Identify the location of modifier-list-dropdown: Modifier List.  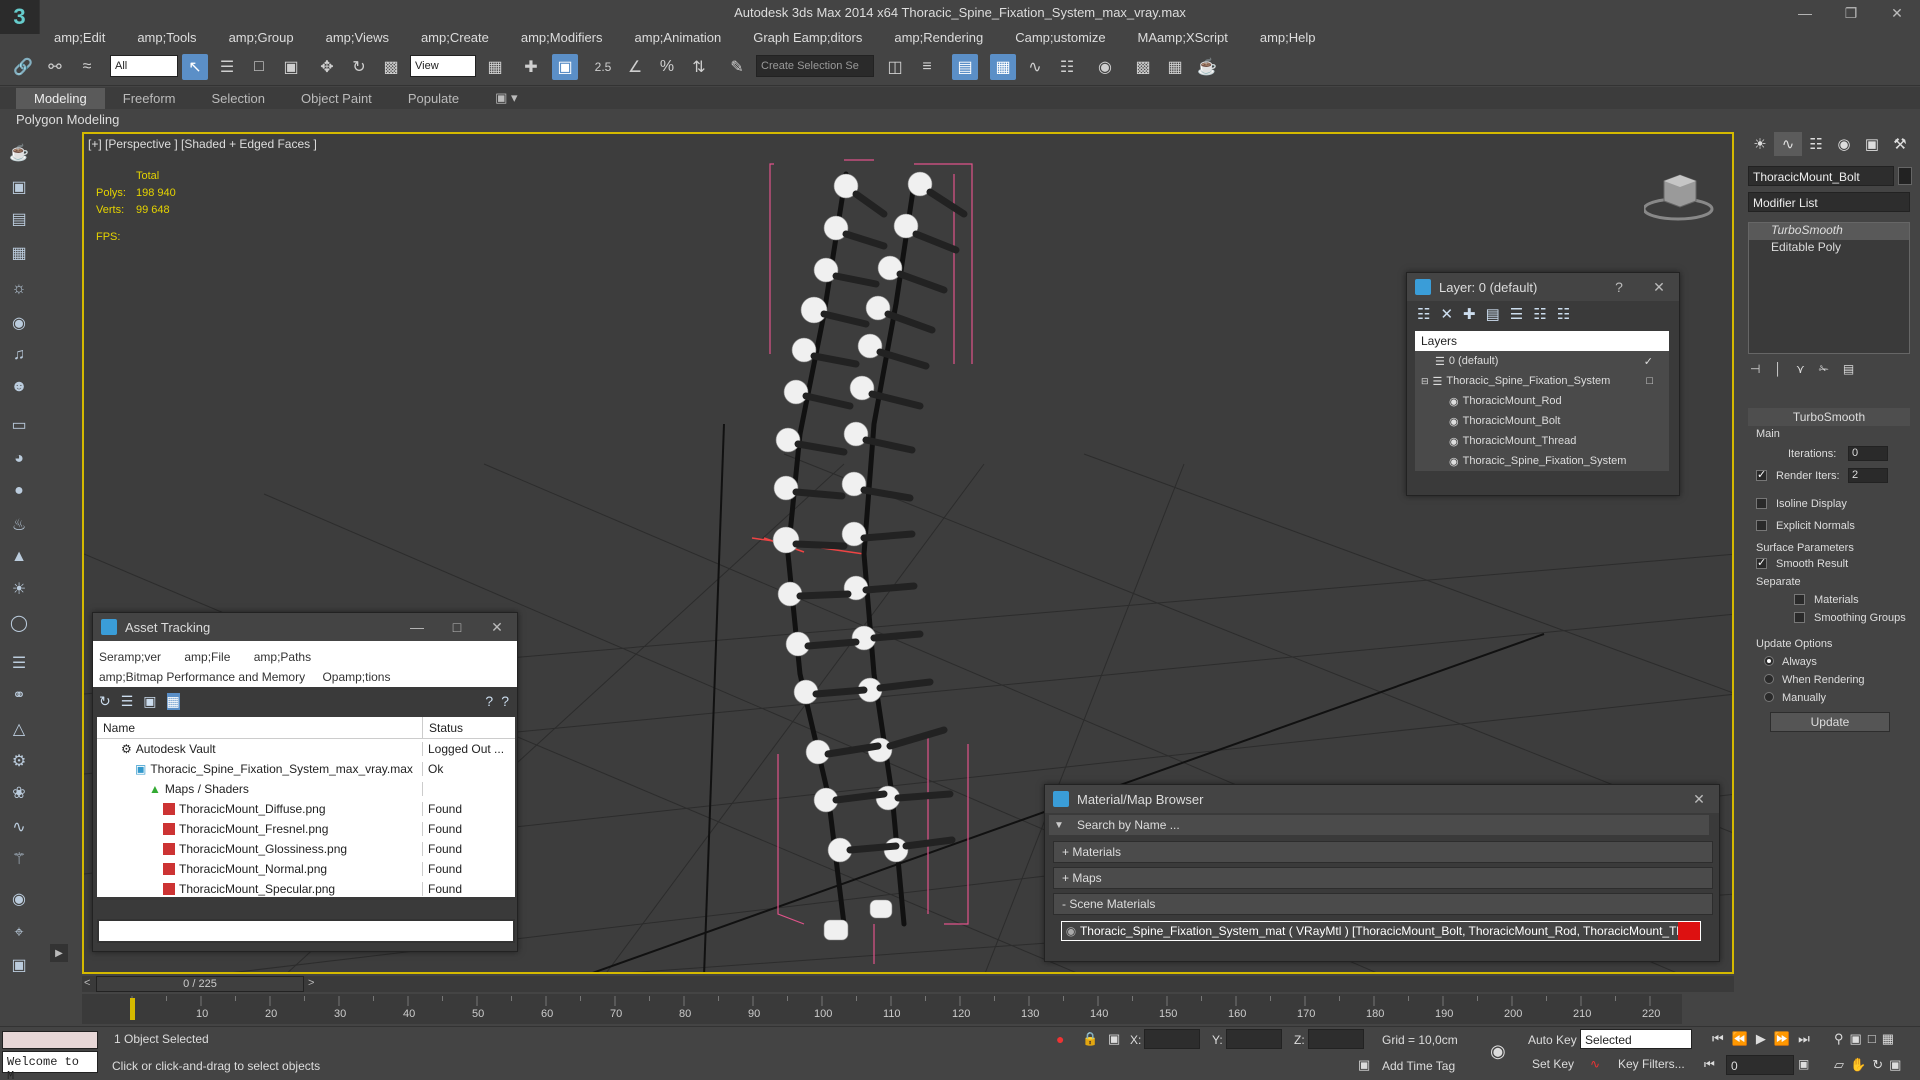
(1829, 202).